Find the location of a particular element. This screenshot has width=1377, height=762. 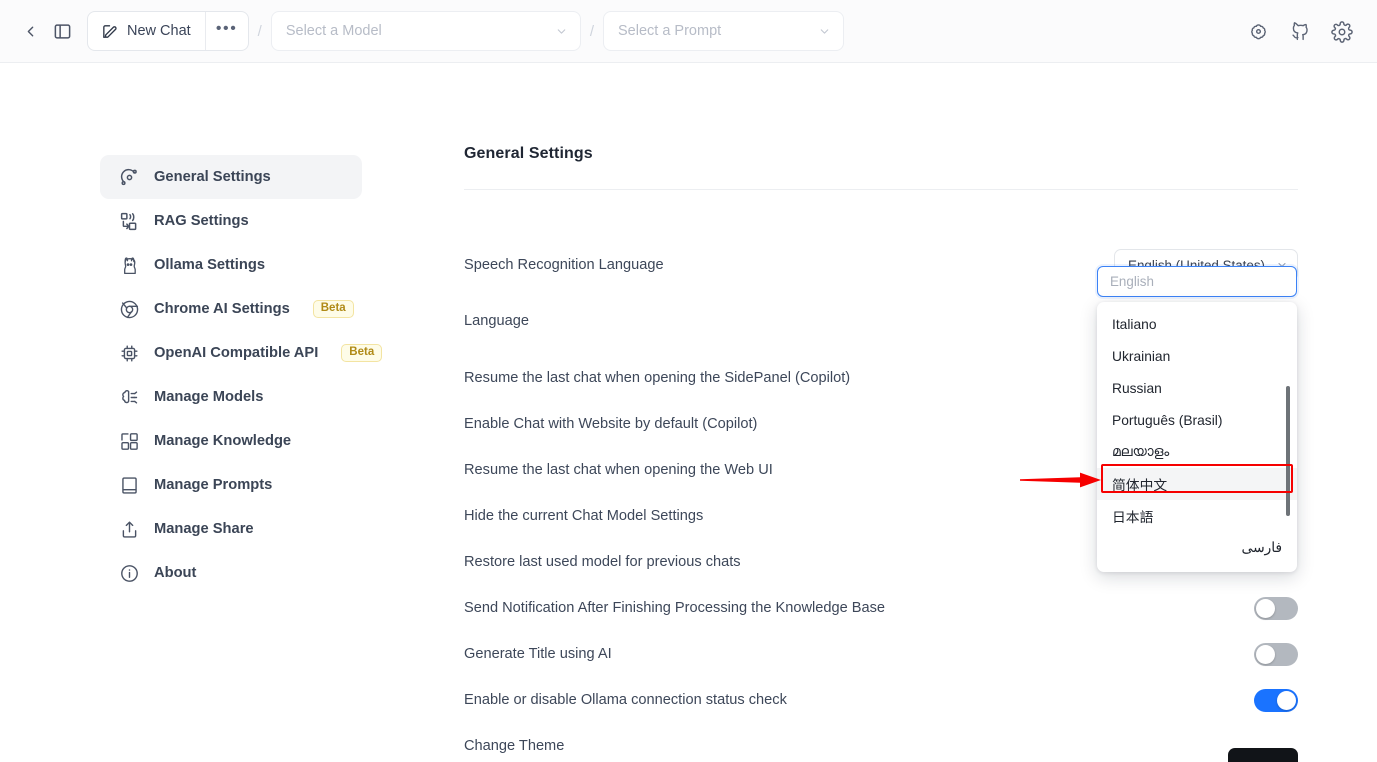

setting-label: Language is located at coordinates (496, 321).